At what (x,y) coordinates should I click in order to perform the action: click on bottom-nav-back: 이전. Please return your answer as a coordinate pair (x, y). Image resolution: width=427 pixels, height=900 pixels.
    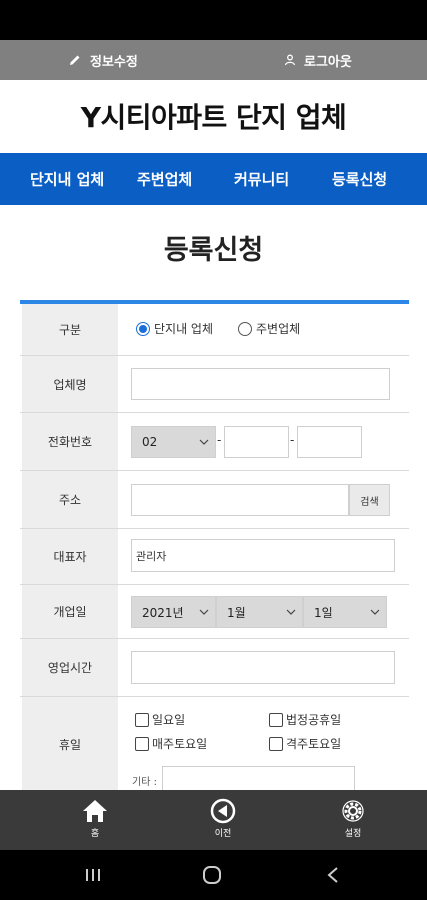
    Looking at the image, I should click on (223, 818).